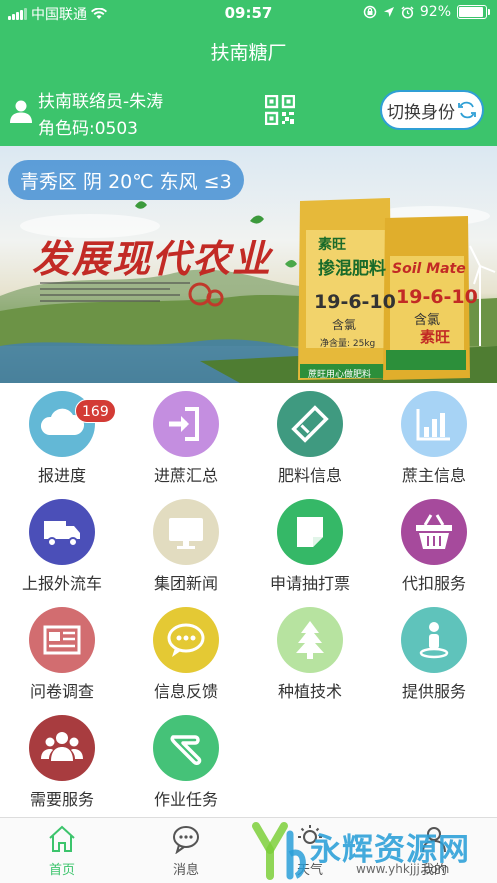 The width and height of the screenshot is (497, 883). I want to click on chat-icon, so click(186, 640).